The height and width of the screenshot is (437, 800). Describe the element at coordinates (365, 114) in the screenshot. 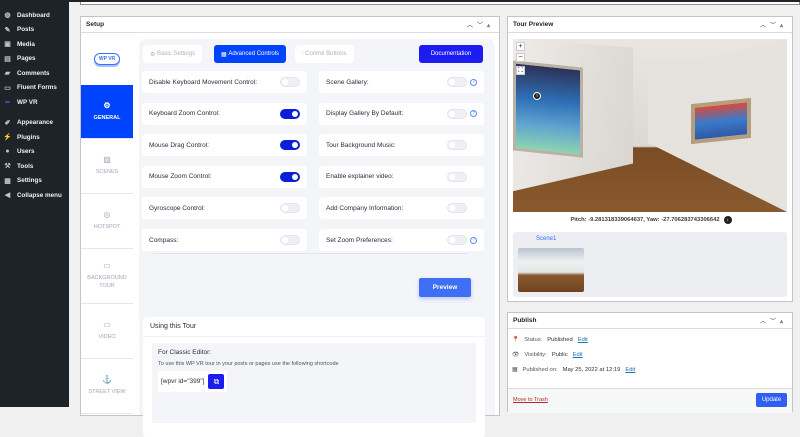

I see `control-label: Display Gallery By Default:` at that location.